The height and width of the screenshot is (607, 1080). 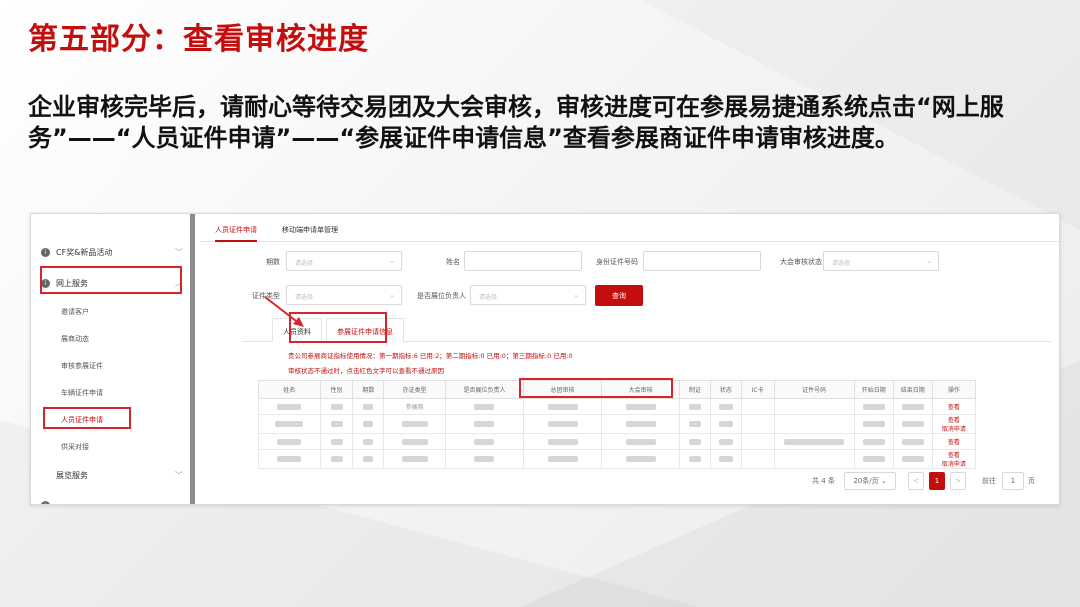 I want to click on slide-title: 第五部分：查看审核进度, so click(x=198, y=39).